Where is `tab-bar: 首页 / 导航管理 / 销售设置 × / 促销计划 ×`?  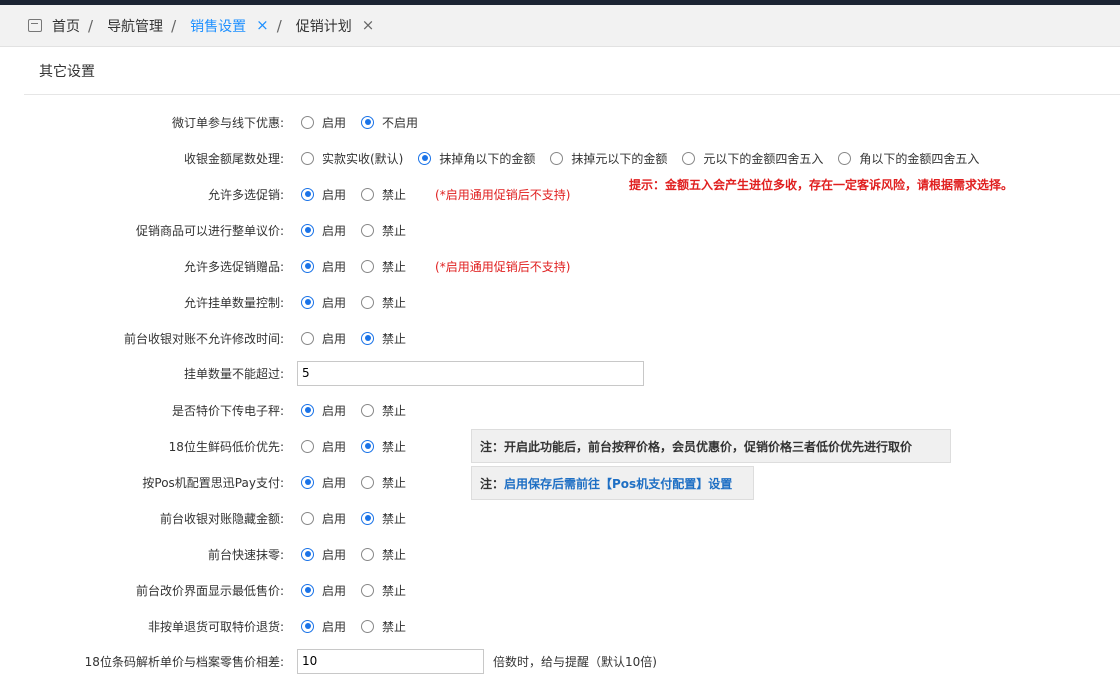
tab-bar: 首页 / 导航管理 / 销售设置 × / 促销计划 × is located at coordinates (560, 26).